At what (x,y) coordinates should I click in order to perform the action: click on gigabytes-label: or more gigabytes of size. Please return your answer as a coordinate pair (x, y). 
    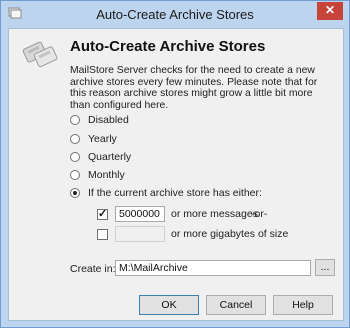
    Looking at the image, I should click on (230, 234).